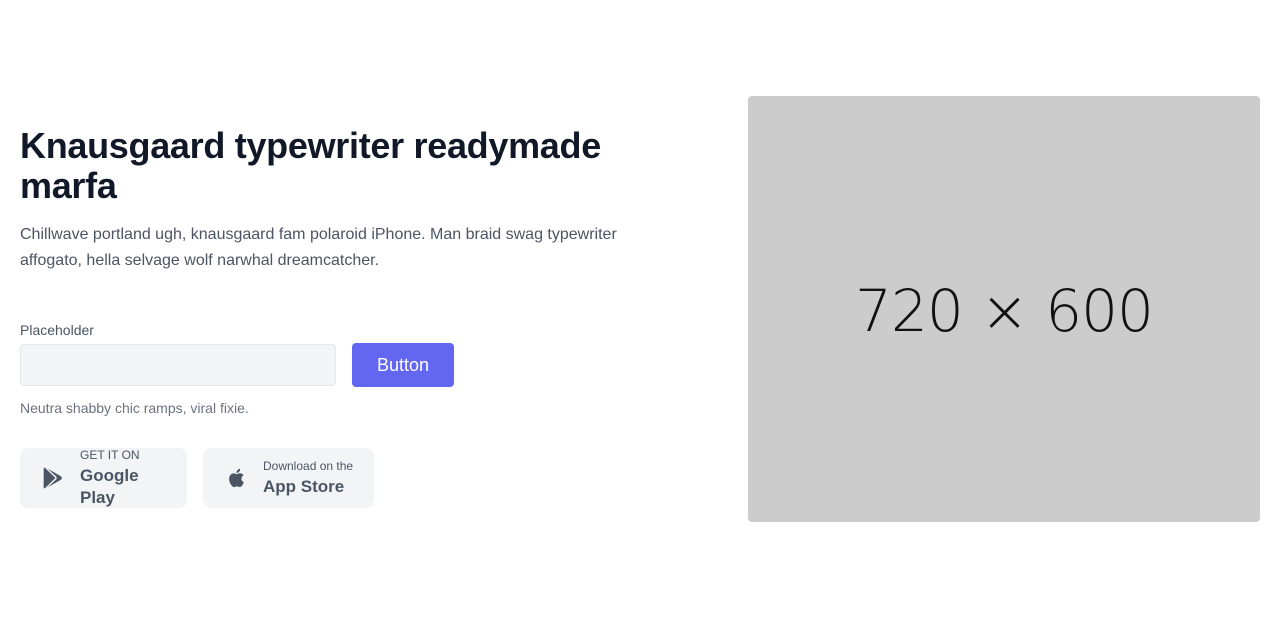 This screenshot has height=619, width=1280. Describe the element at coordinates (310, 165) in the screenshot. I see `hero-headline: Knausgaard typewriter readymade marfa` at that location.